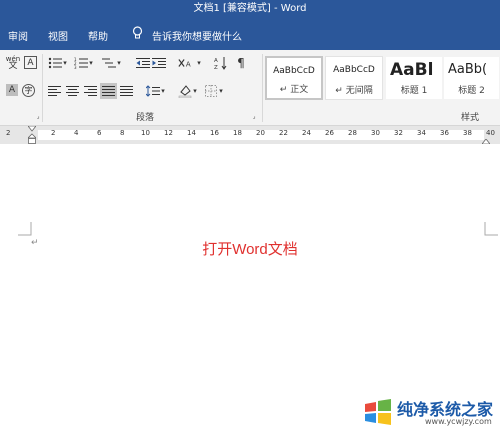  What do you see at coordinates (126, 91) in the screenshot?
I see `distributed-icon` at bounding box center [126, 91].